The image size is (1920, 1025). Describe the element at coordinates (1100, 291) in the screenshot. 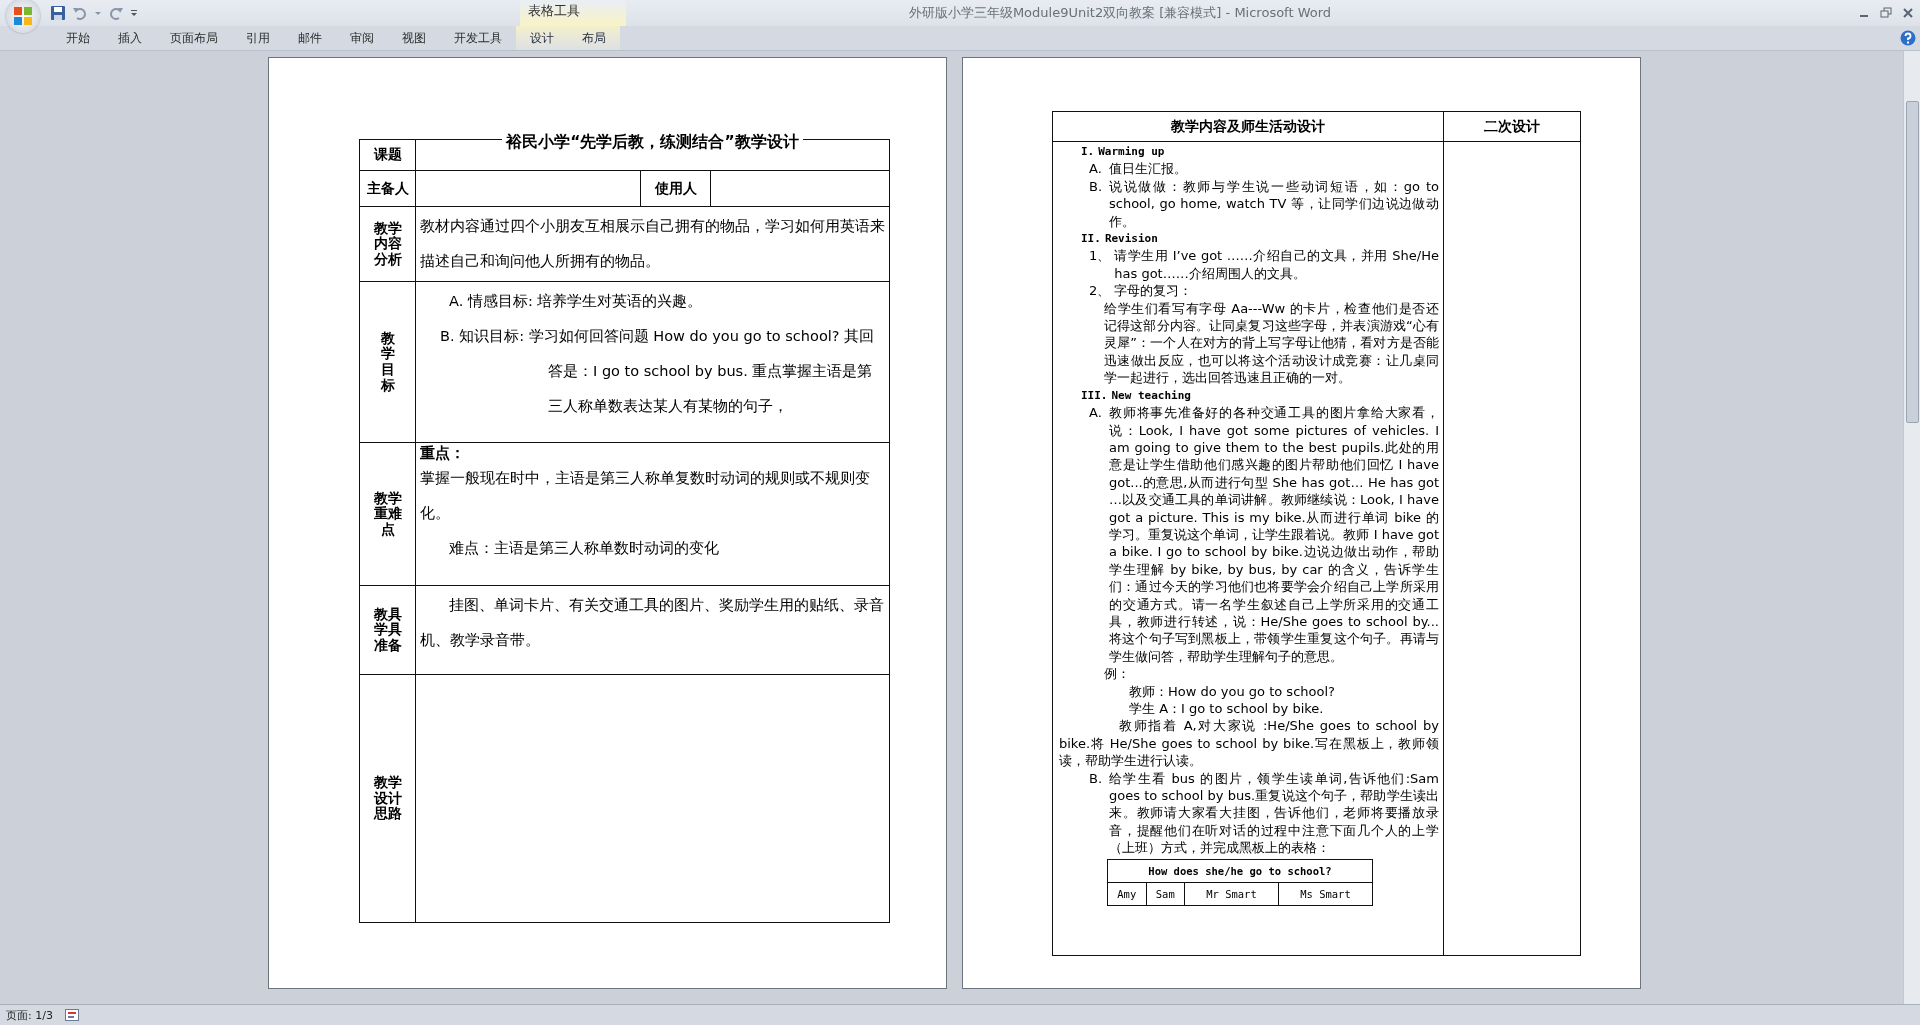

I see `list-marker: 2、` at that location.